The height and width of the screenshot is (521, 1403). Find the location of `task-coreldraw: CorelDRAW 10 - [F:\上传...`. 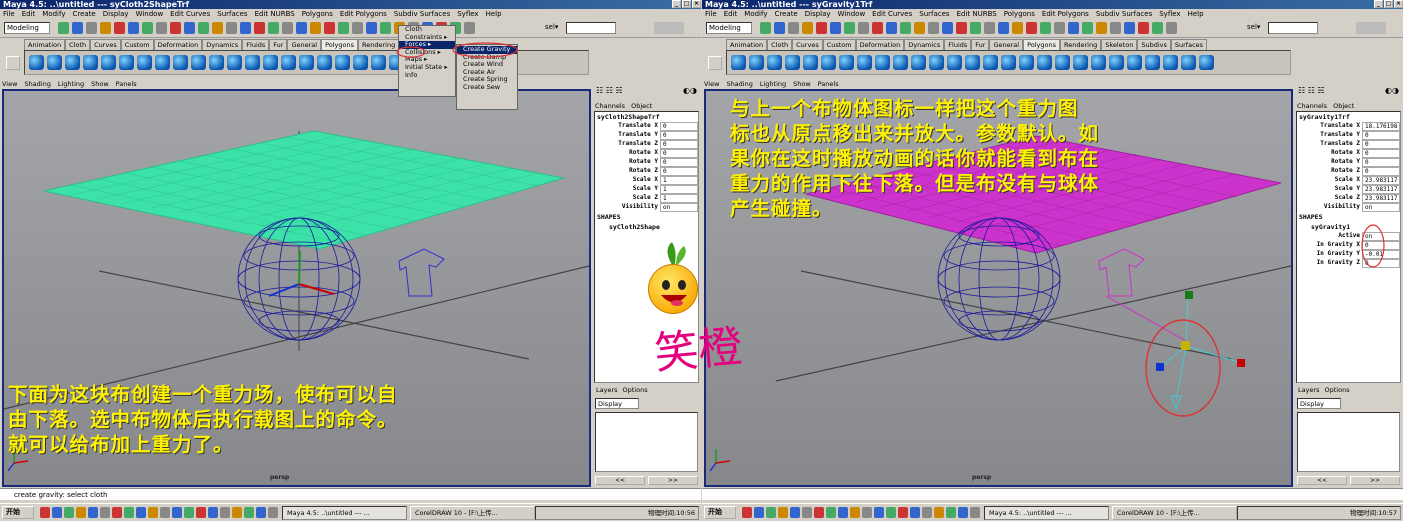

task-coreldraw: CorelDRAW 10 - [F:\上传... is located at coordinates (1174, 513).